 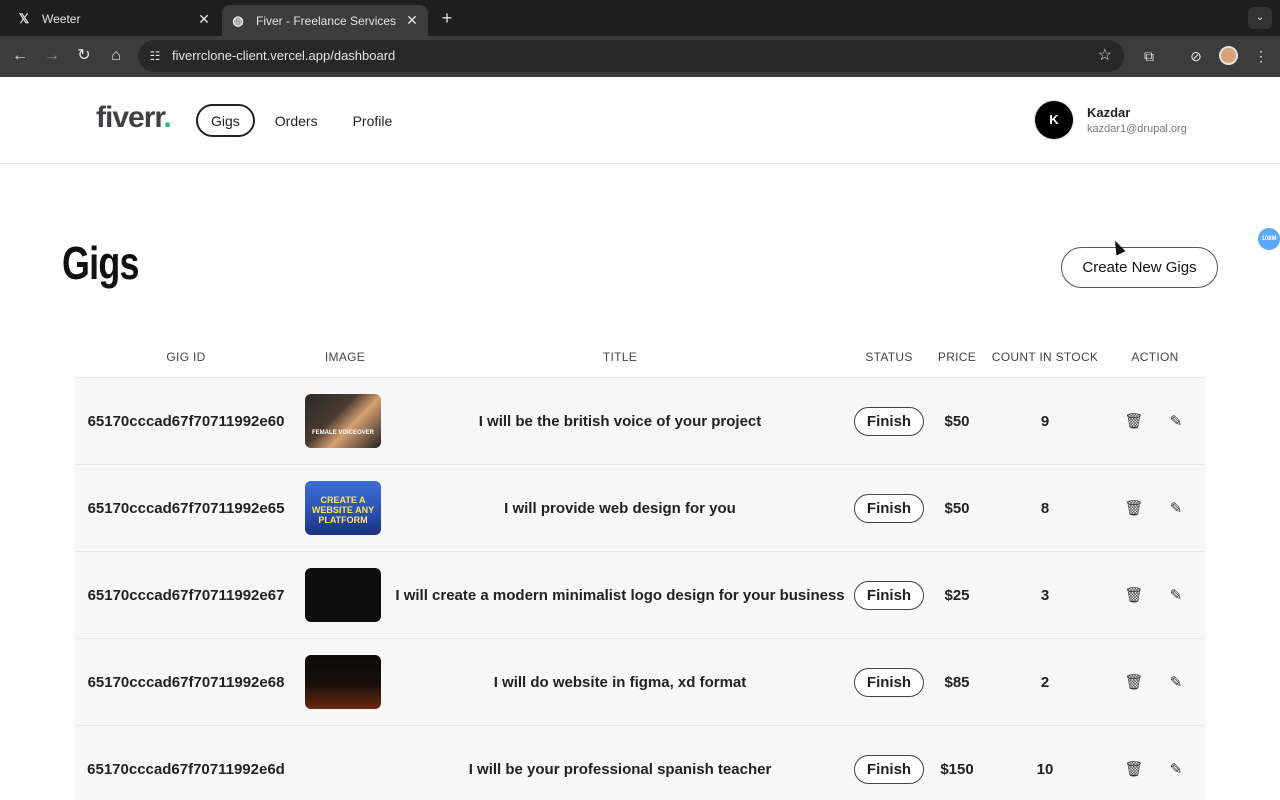 What do you see at coordinates (20, 56) in the screenshot?
I see `back-icon: ←` at bounding box center [20, 56].